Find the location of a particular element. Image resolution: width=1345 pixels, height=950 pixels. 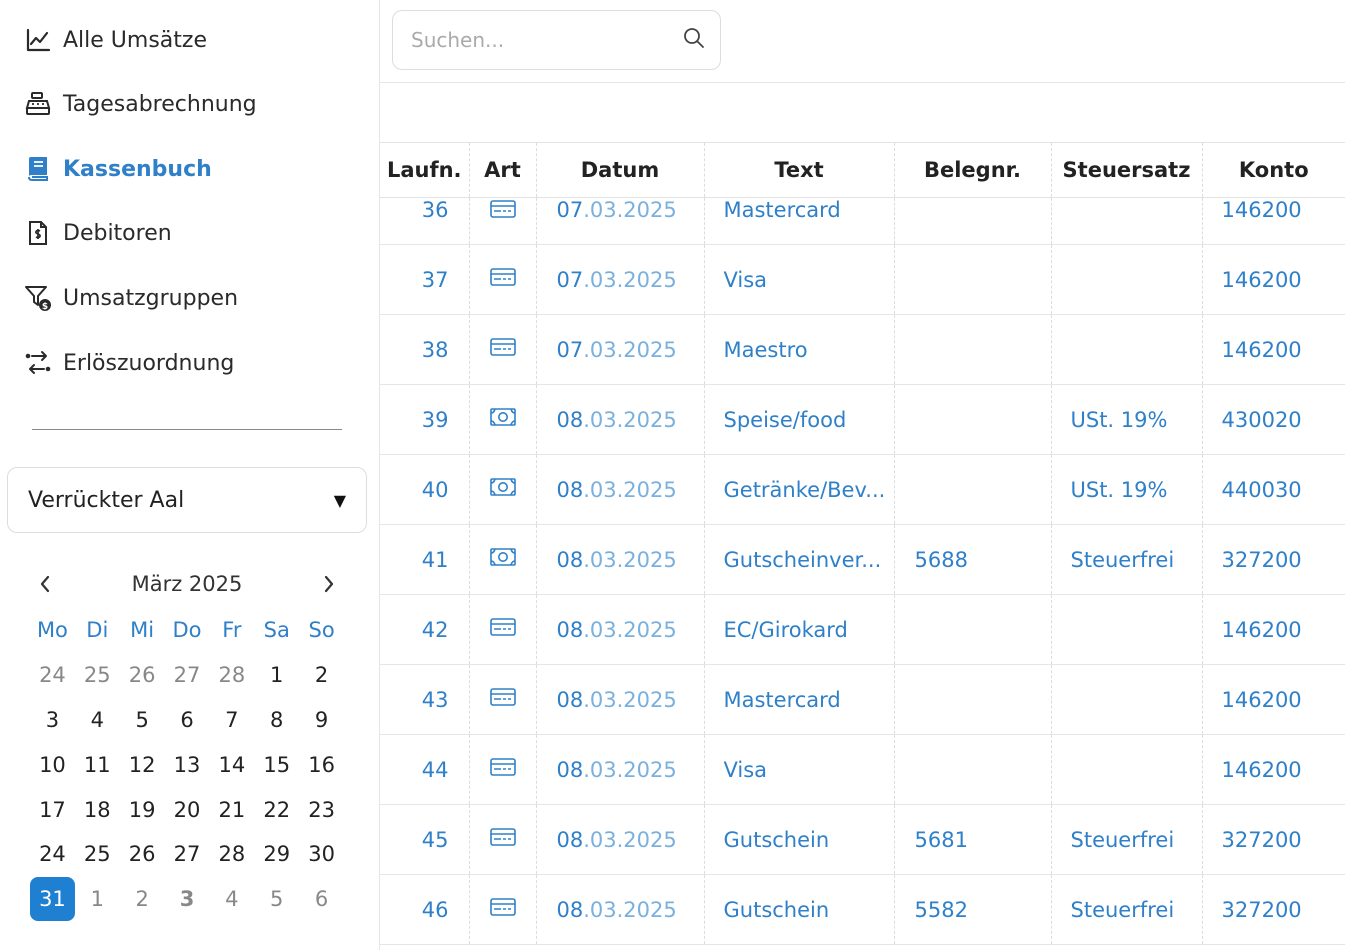

calendar-weekday: Mi is located at coordinates (142, 630).